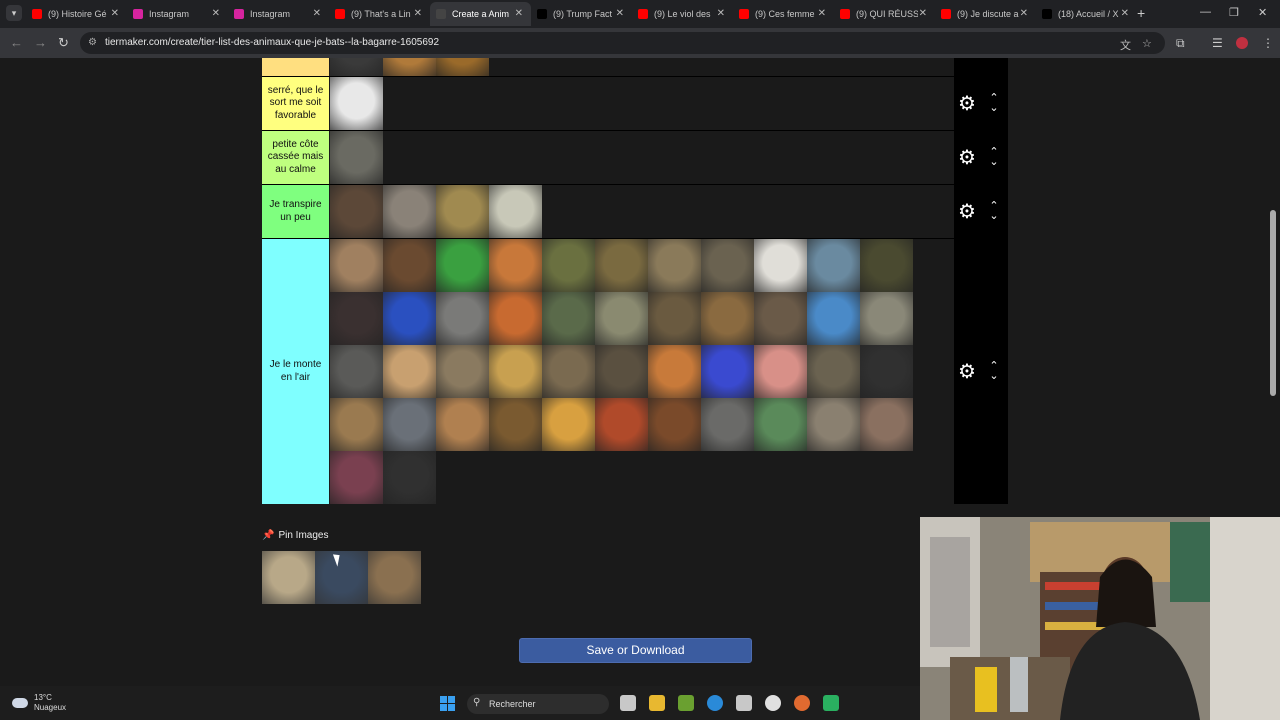  I want to click on tier-label: dans l'honneur, so click(295, 67).